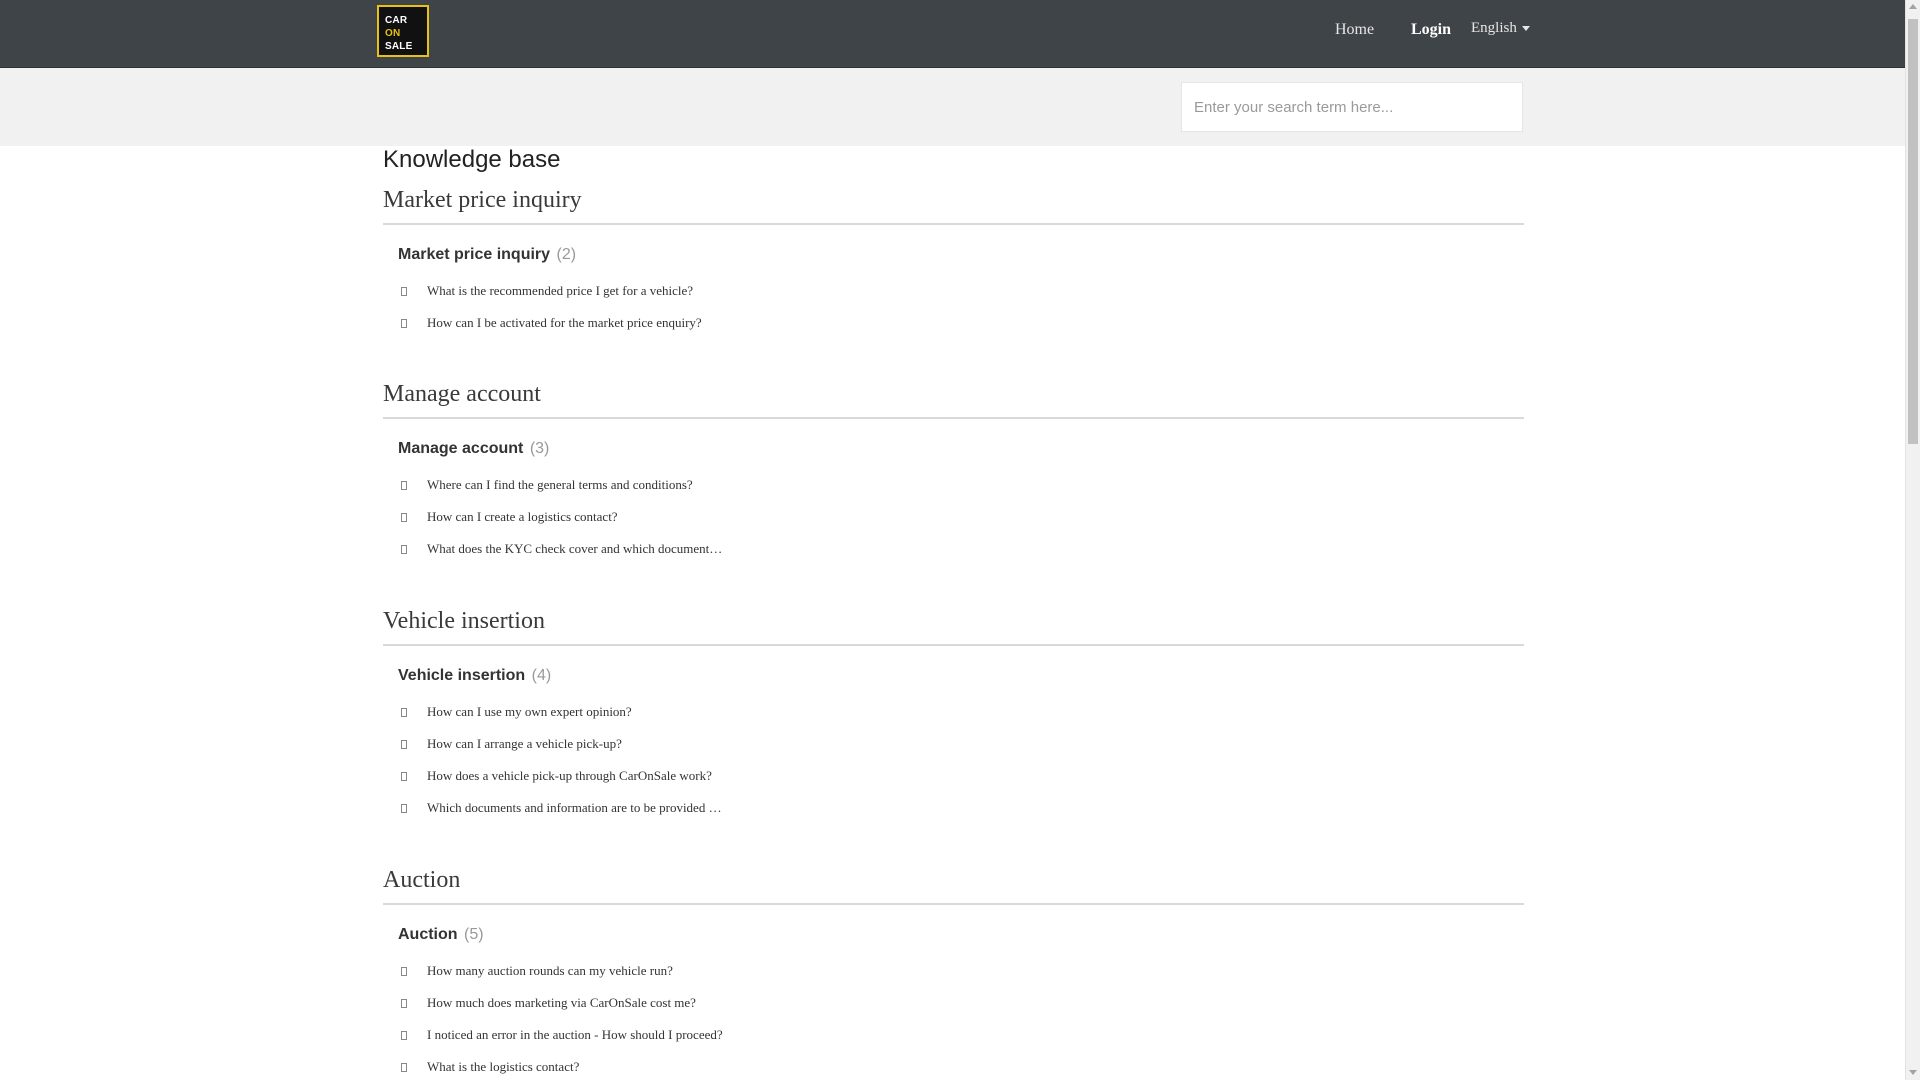  I want to click on category-title: Market price inquiry (2), so click(961, 255).